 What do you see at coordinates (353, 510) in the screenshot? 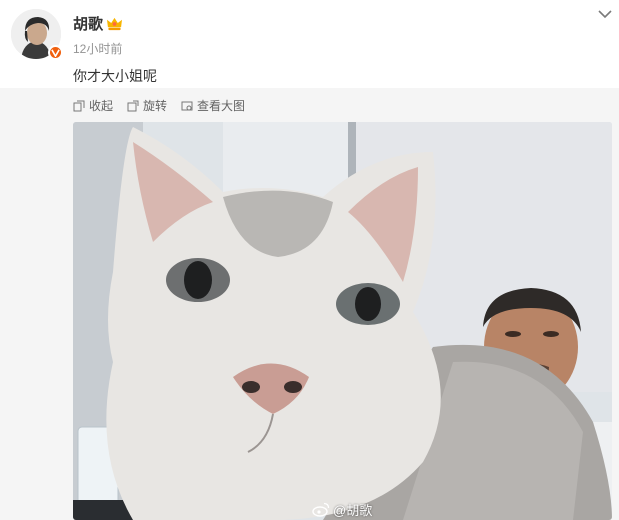
I see `watermark-text: @胡歌` at bounding box center [353, 510].